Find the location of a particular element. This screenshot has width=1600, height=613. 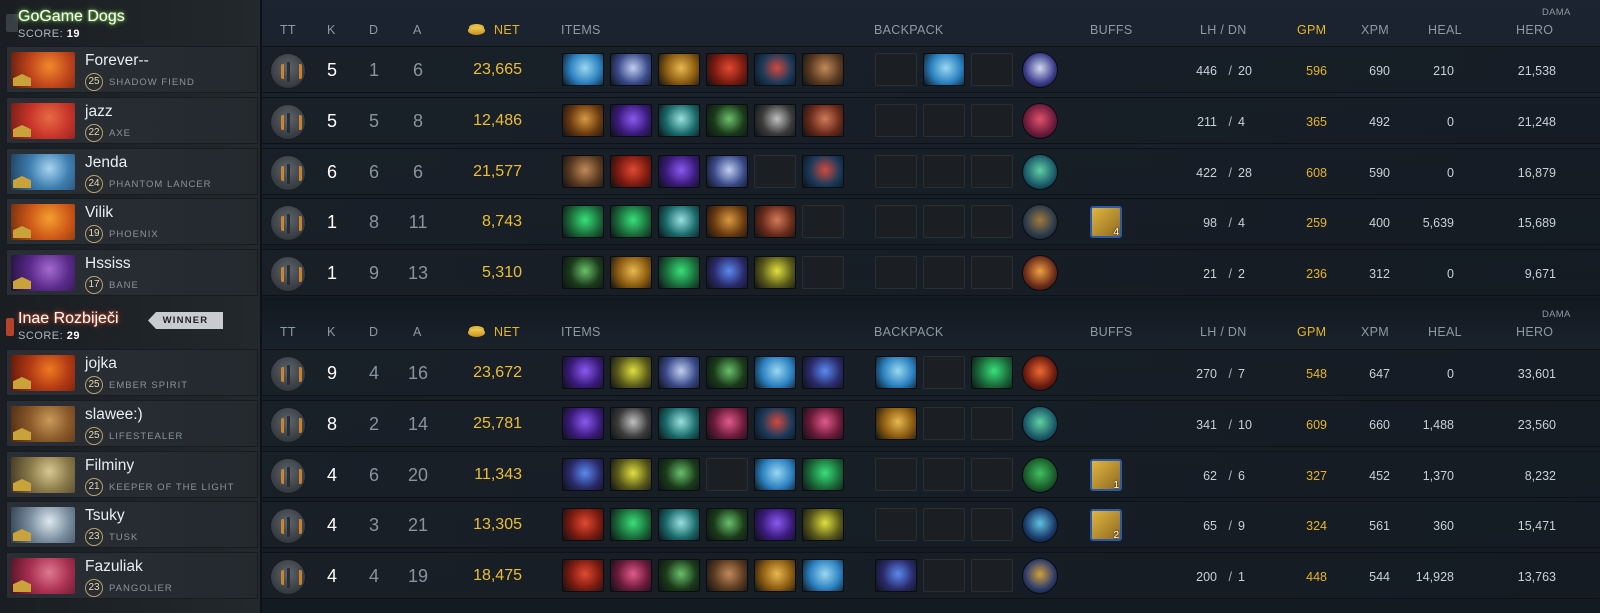

player-name: Vilik is located at coordinates (99, 213).